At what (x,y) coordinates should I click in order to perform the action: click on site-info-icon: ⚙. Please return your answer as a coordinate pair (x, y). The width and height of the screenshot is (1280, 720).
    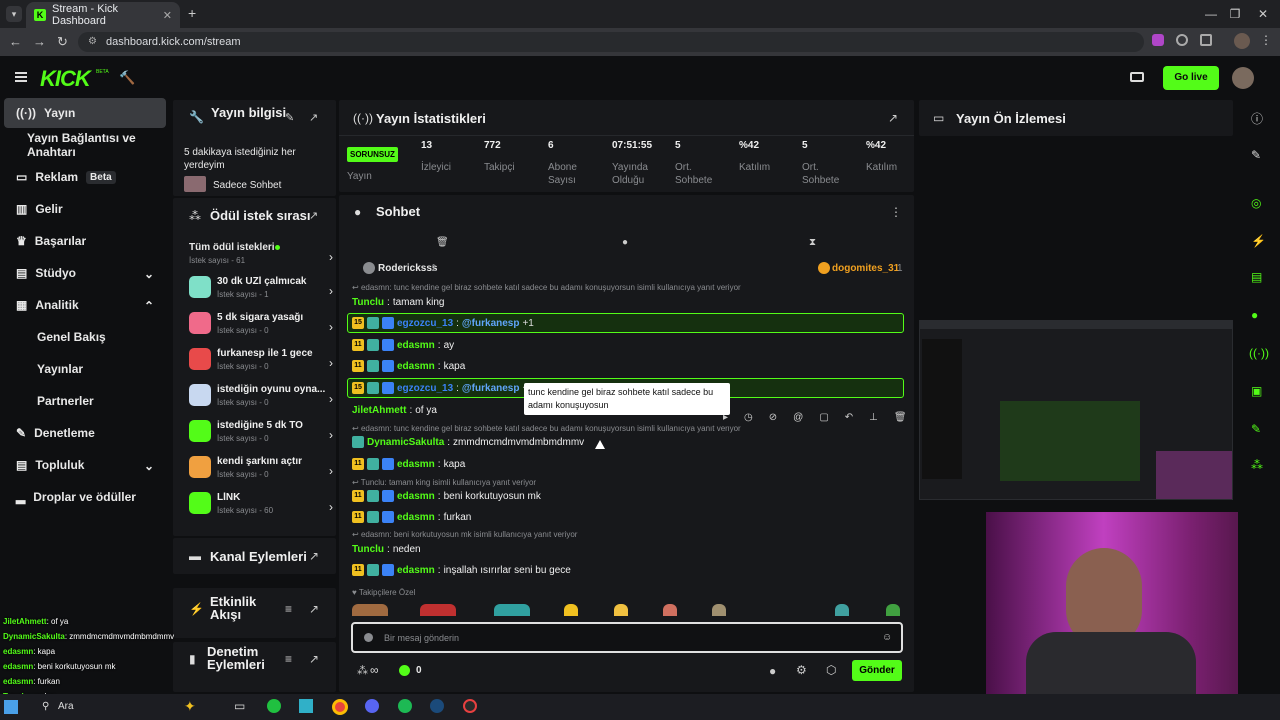
    Looking at the image, I should click on (92, 41).